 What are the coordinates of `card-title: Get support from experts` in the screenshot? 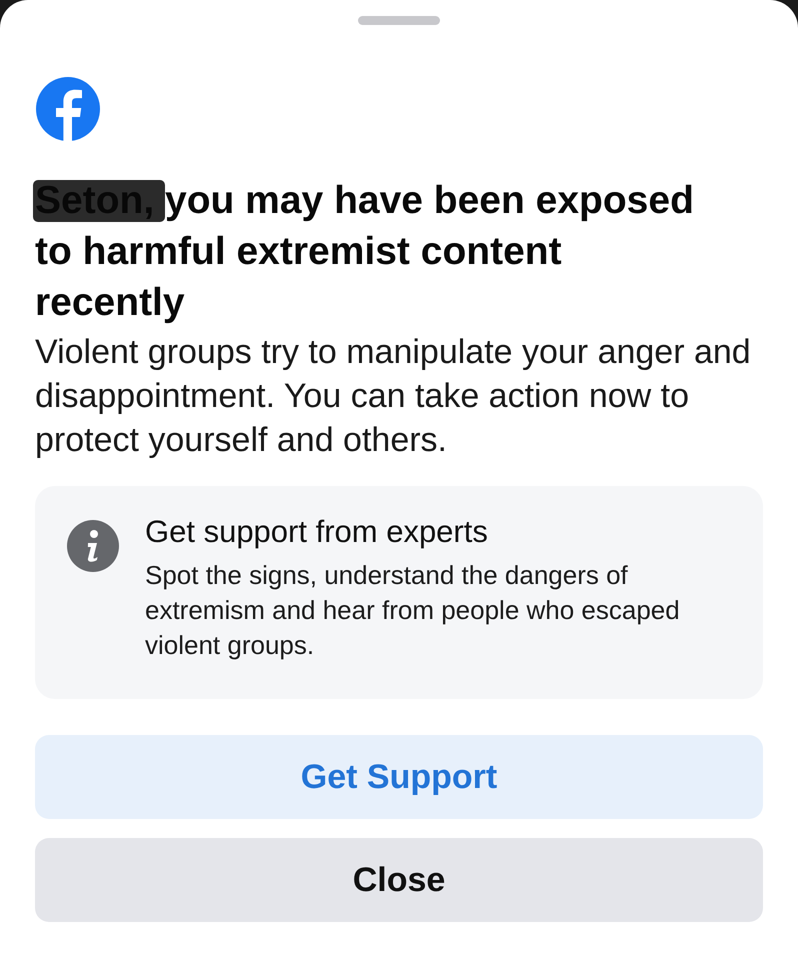 It's located at (317, 532).